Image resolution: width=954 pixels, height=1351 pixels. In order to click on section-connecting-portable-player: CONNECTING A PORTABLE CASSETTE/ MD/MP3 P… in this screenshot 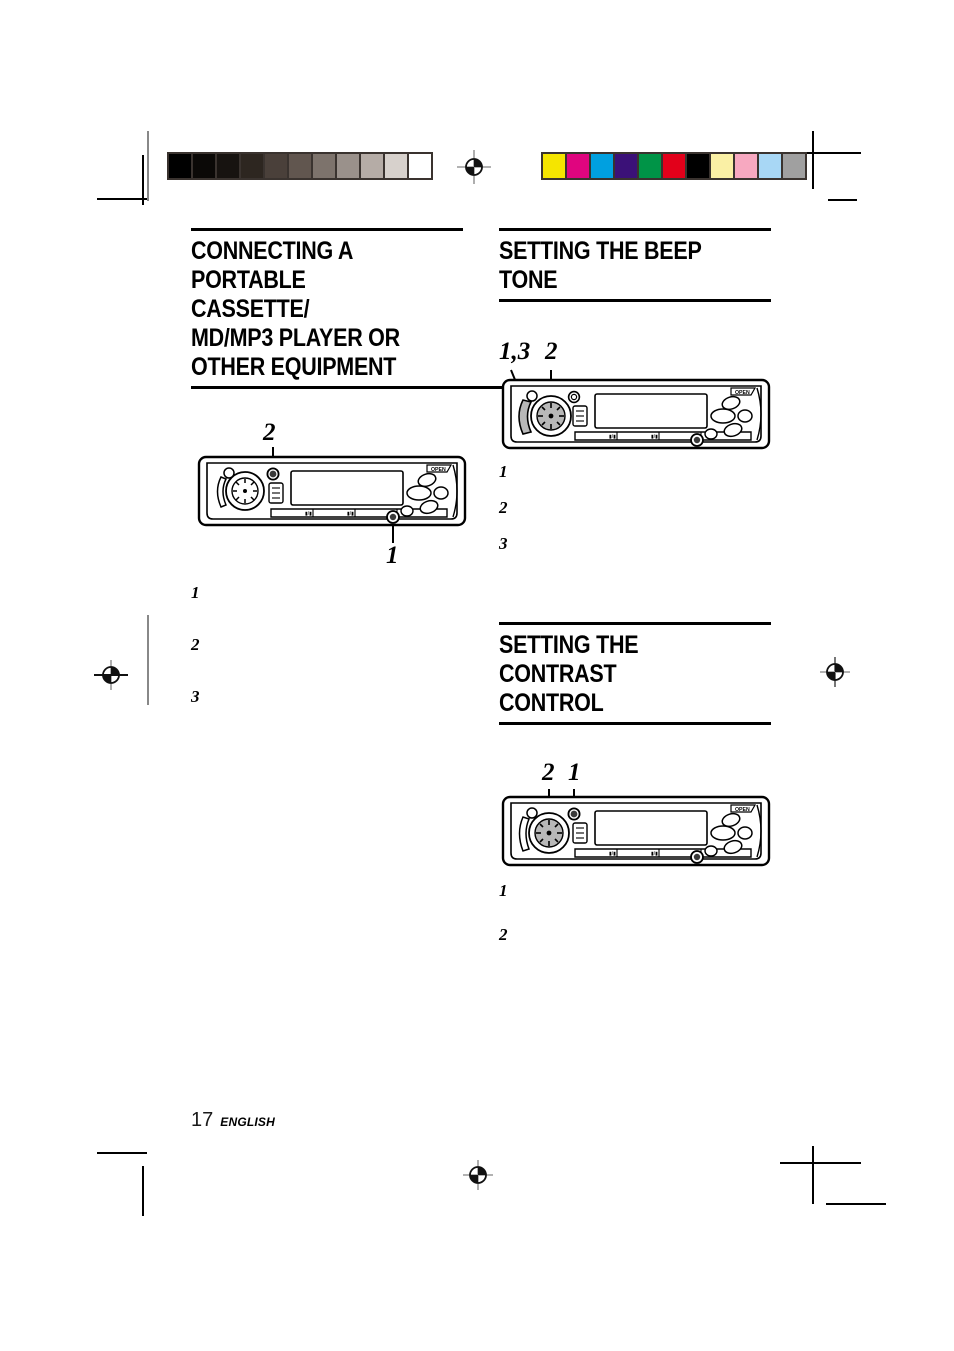, I will do `click(347, 308)`.